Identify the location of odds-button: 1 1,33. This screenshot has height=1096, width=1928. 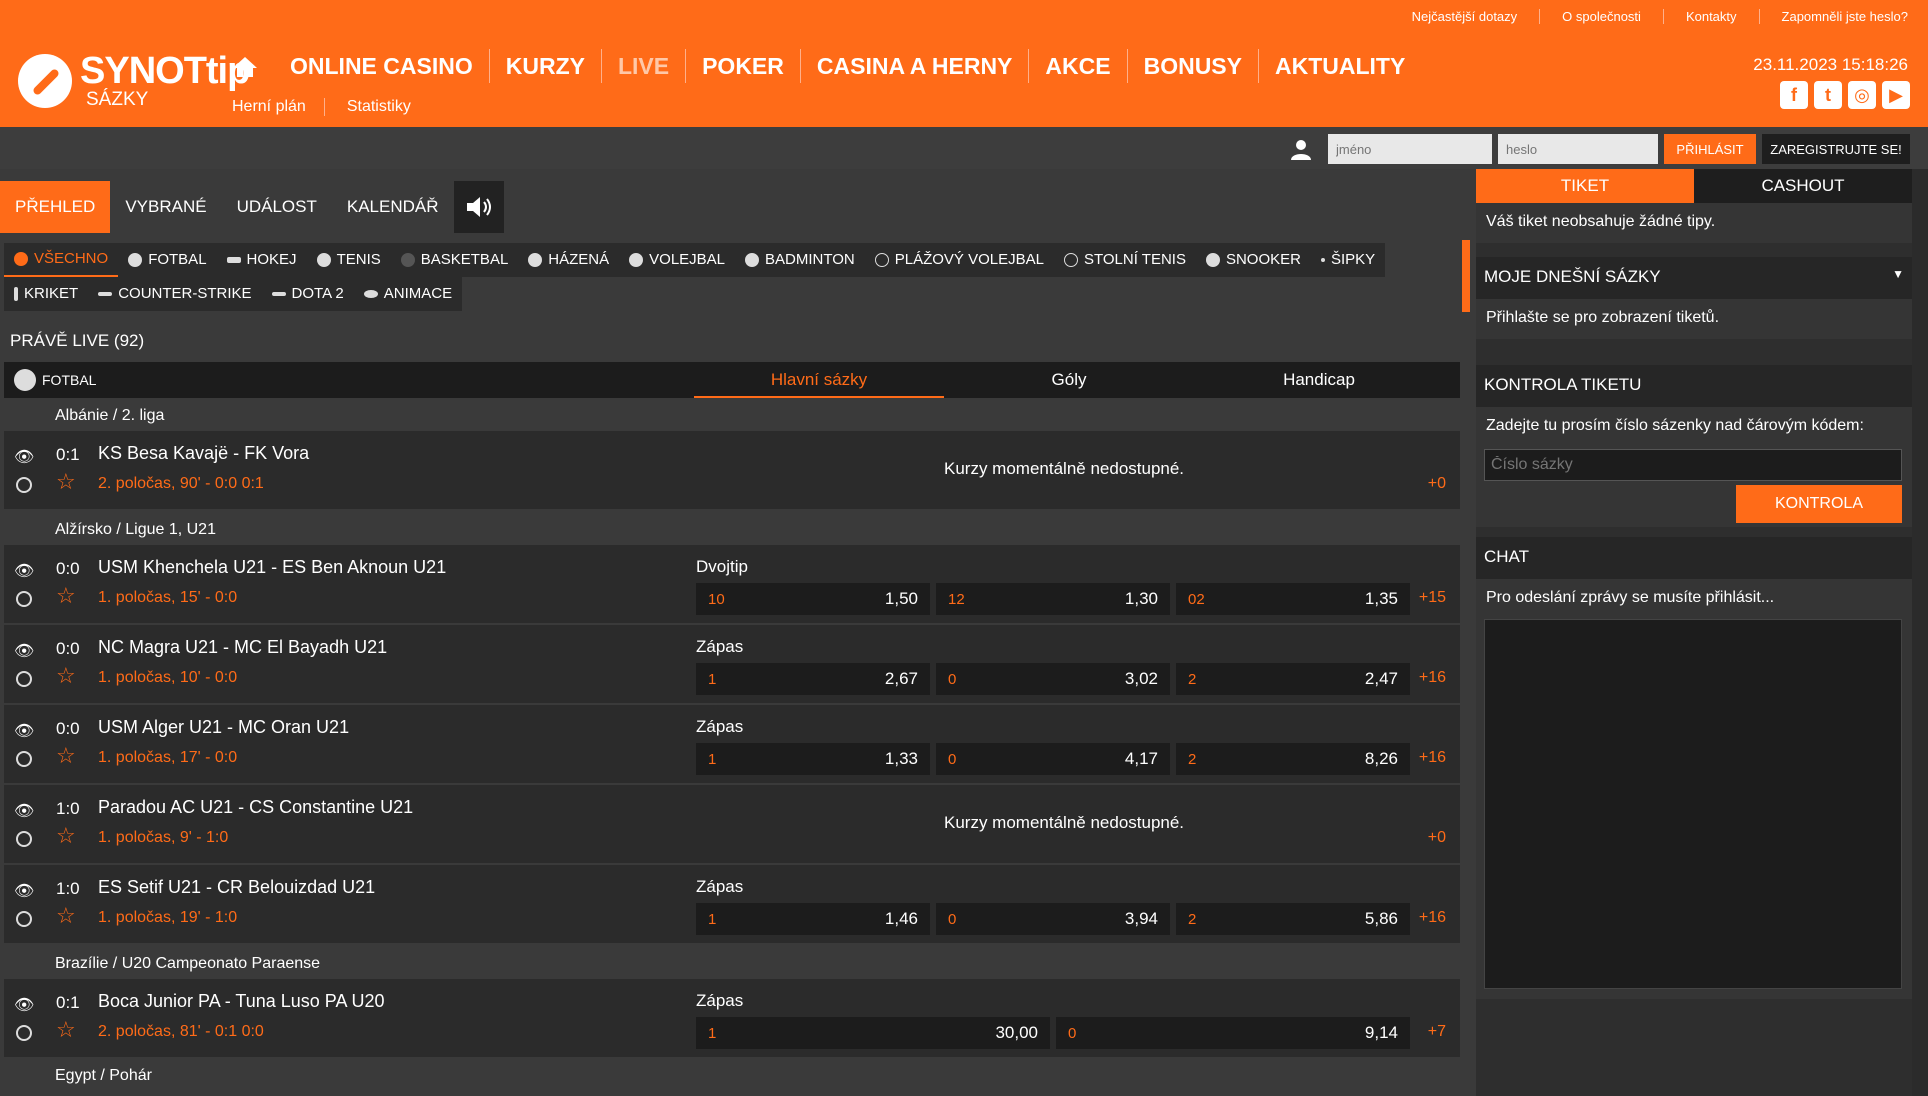
(813, 759).